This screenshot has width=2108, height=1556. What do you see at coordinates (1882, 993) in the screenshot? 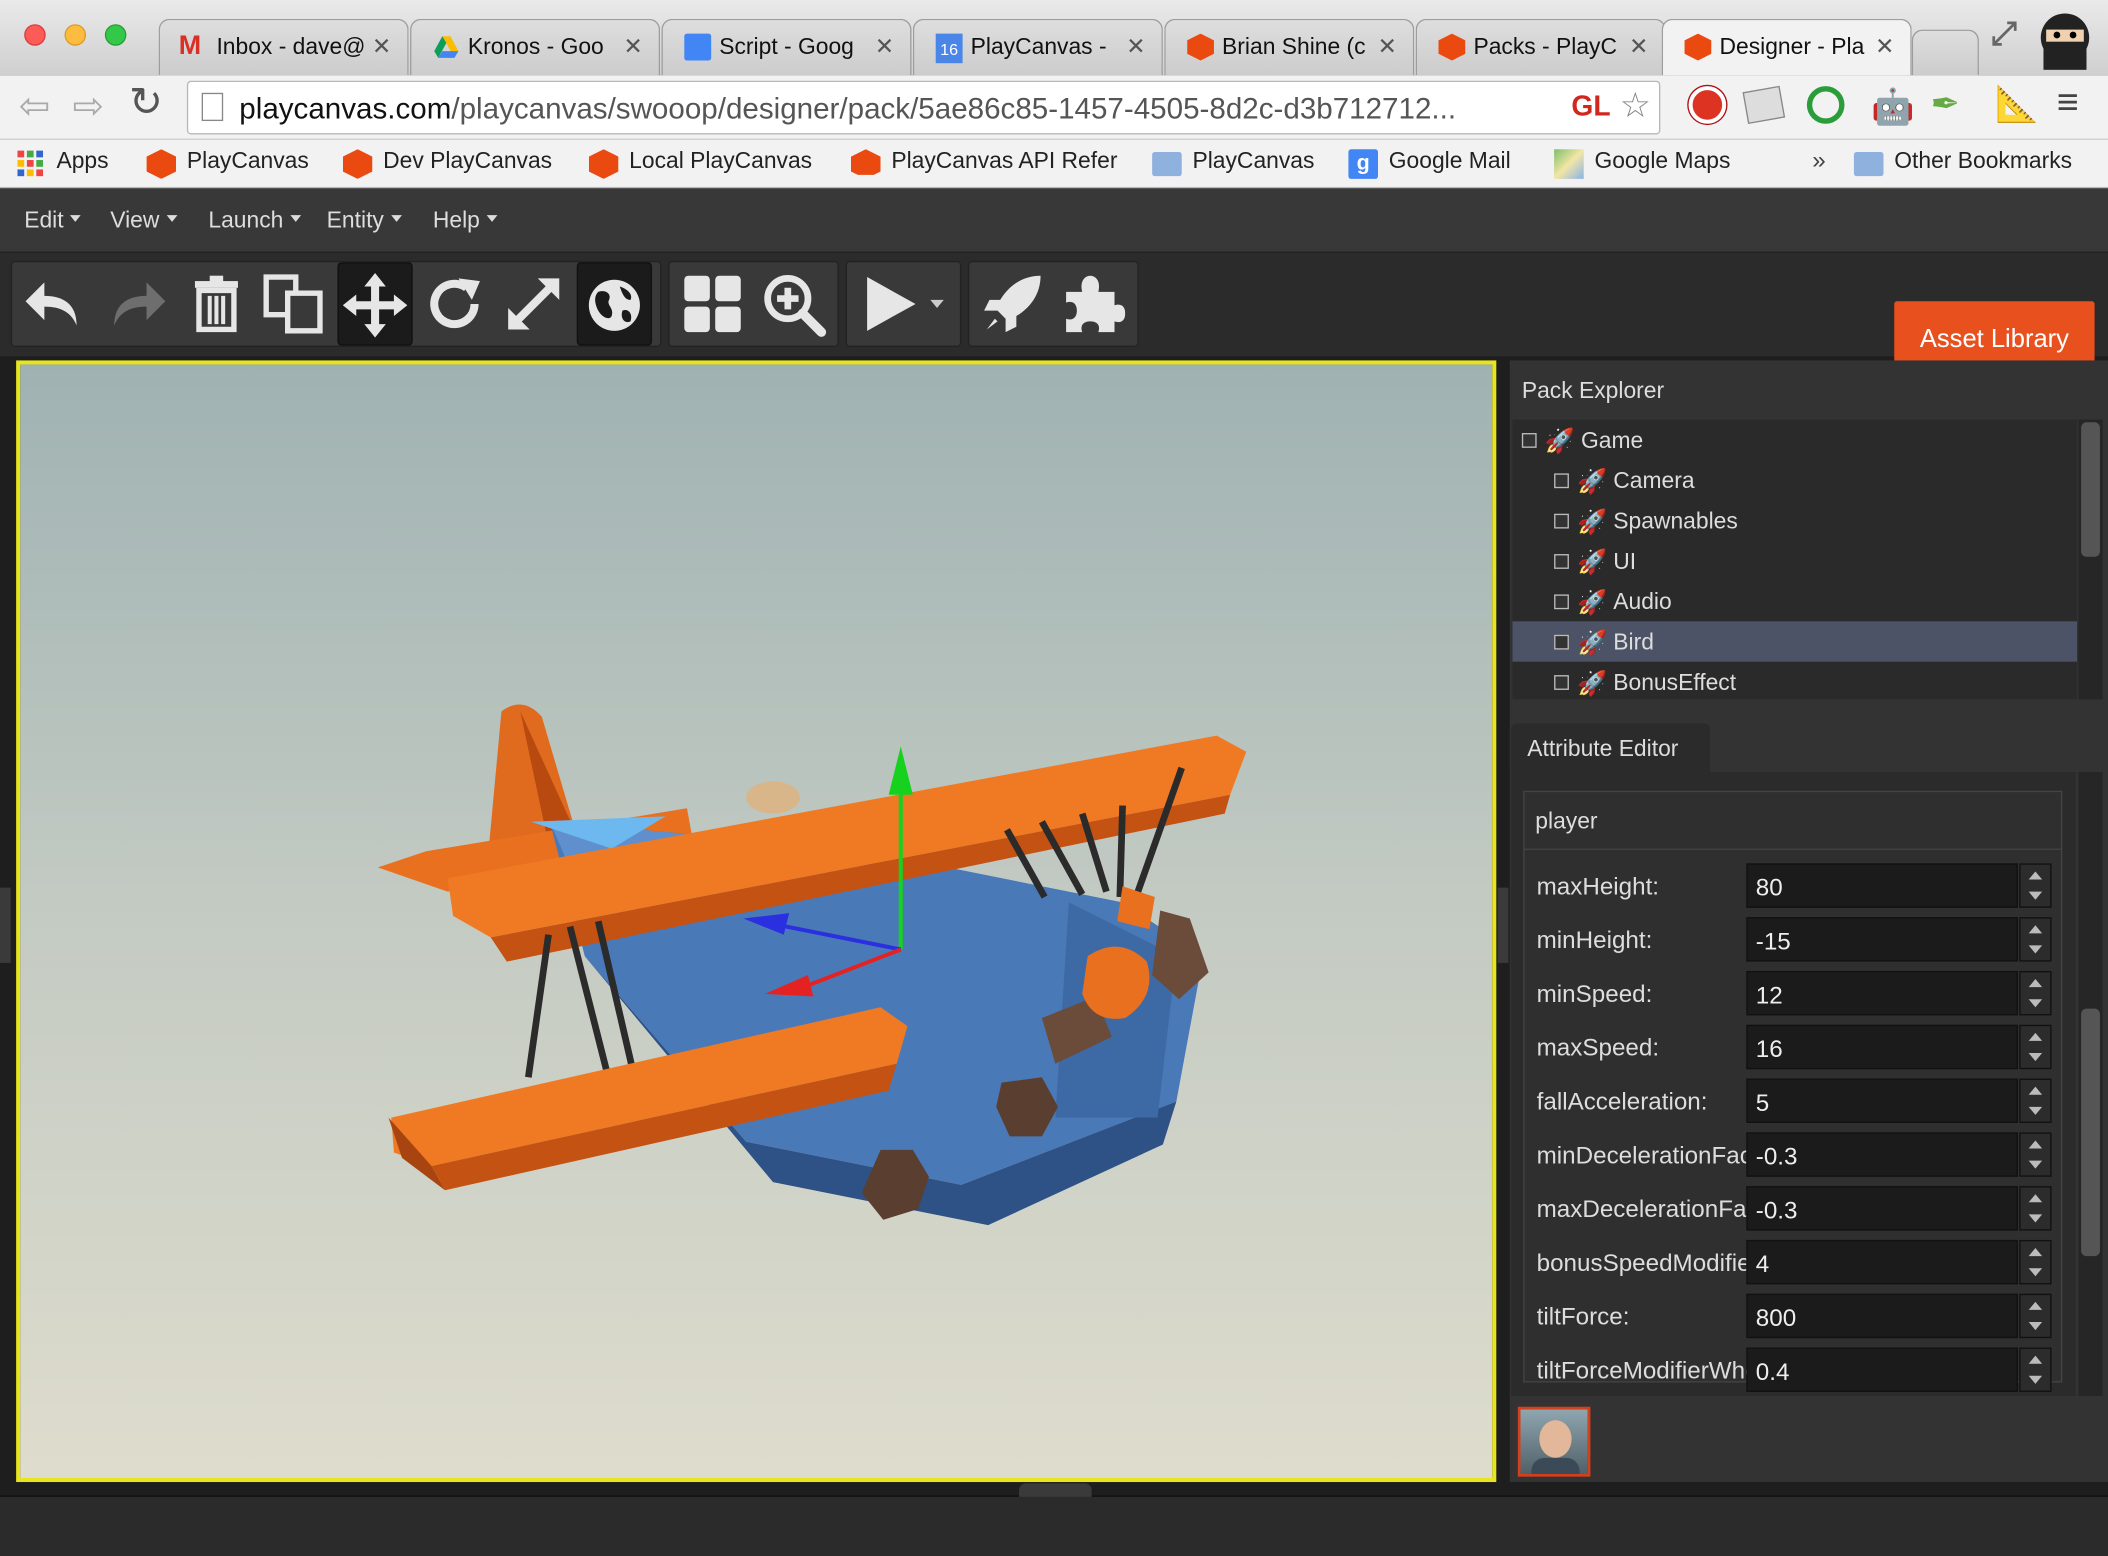
I see `attribute-number-input: 12` at bounding box center [1882, 993].